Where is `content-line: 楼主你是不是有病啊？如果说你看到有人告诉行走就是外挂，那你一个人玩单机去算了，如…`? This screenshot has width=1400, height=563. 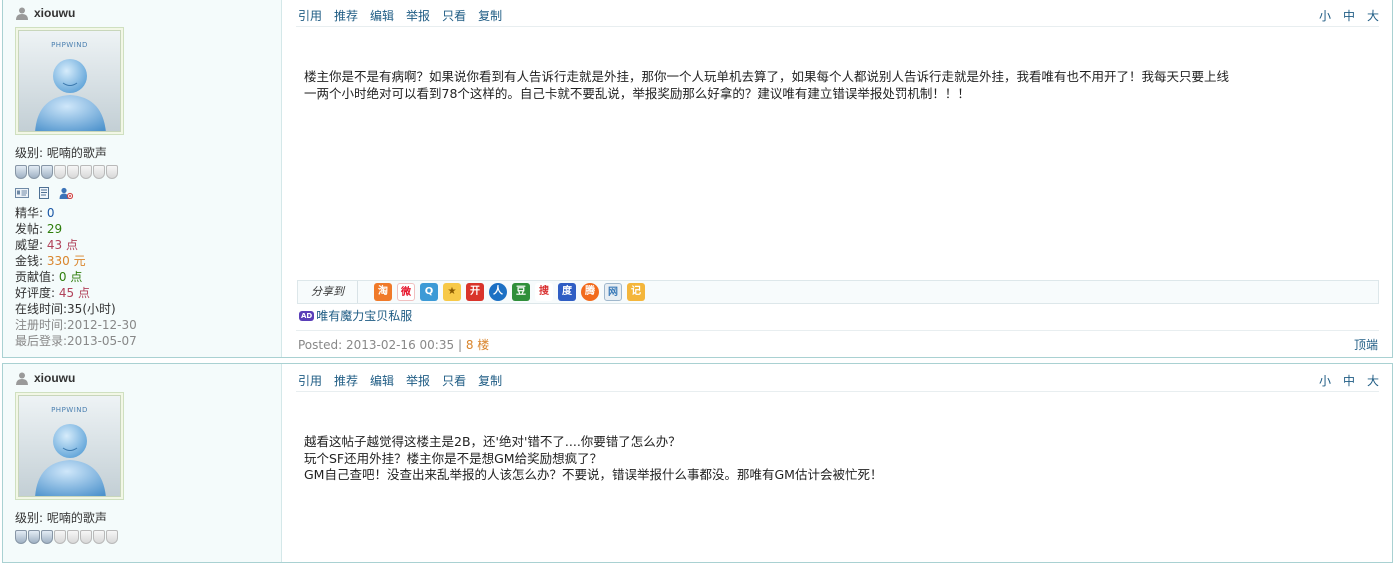
content-line: 楼主你是不是有病啊？如果说你看到有人告诉行走就是外挂，那你一个人玩单机去算了，如… is located at coordinates (767, 76).